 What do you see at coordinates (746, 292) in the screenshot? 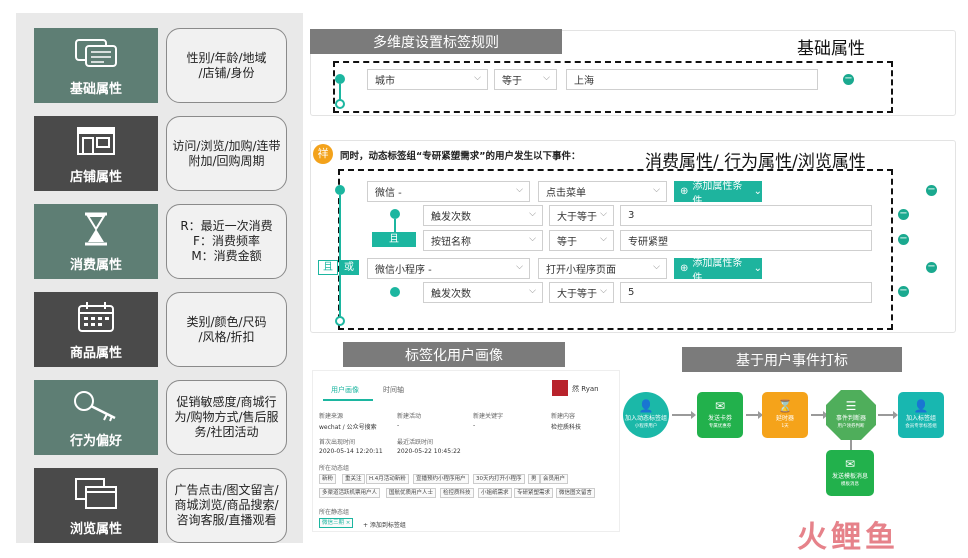
I see `rule2-row5-value: 5` at bounding box center [746, 292].